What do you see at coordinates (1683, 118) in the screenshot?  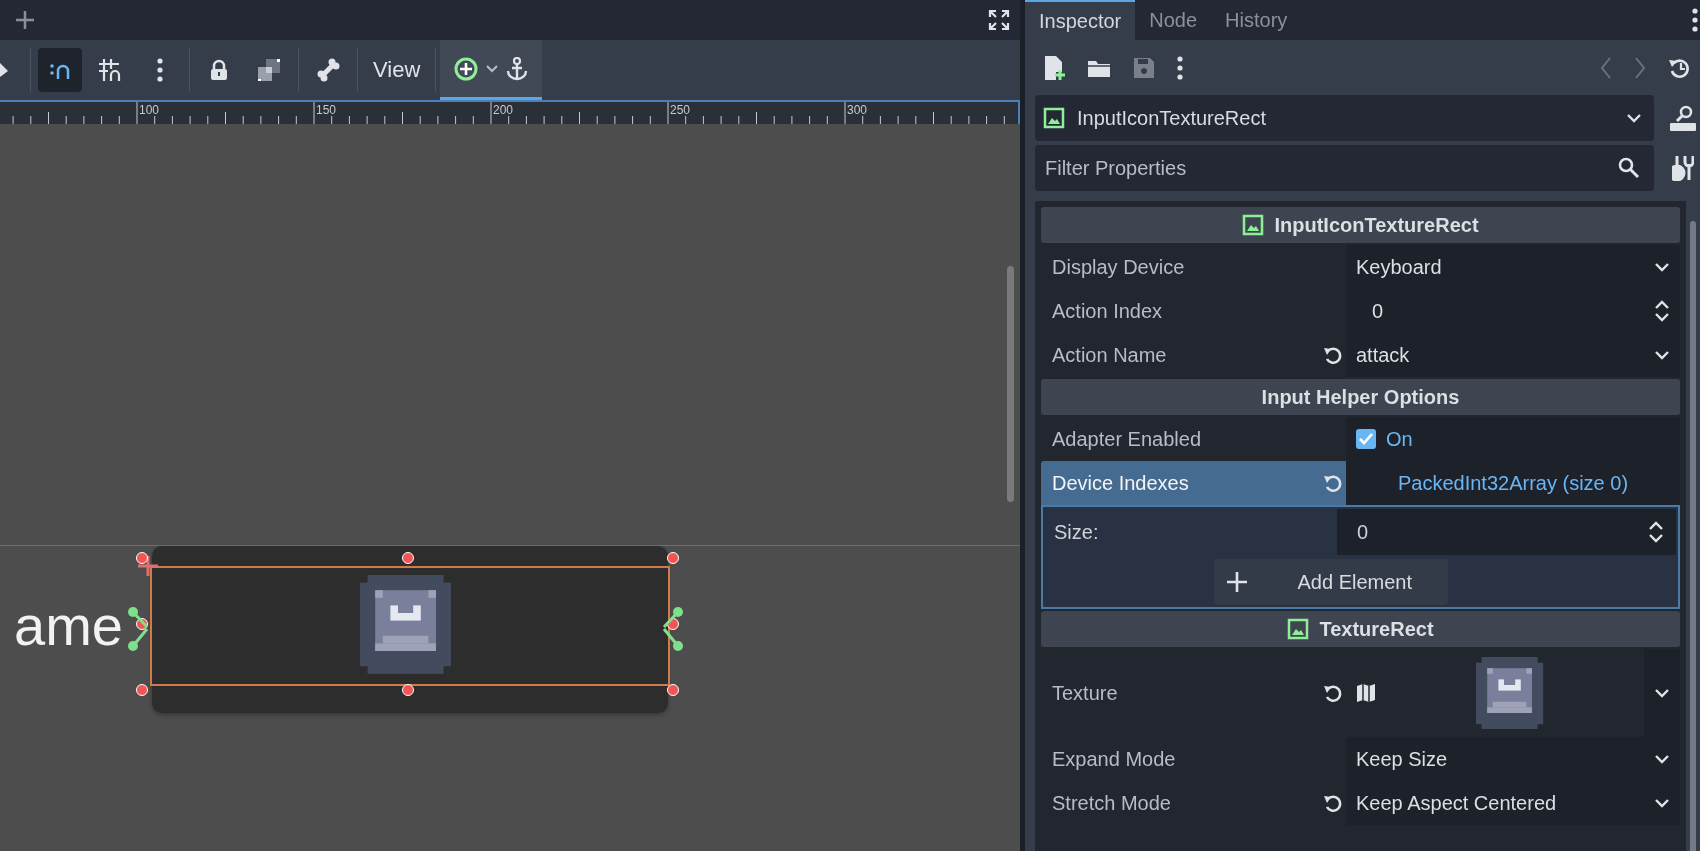 I see `doc-icon` at bounding box center [1683, 118].